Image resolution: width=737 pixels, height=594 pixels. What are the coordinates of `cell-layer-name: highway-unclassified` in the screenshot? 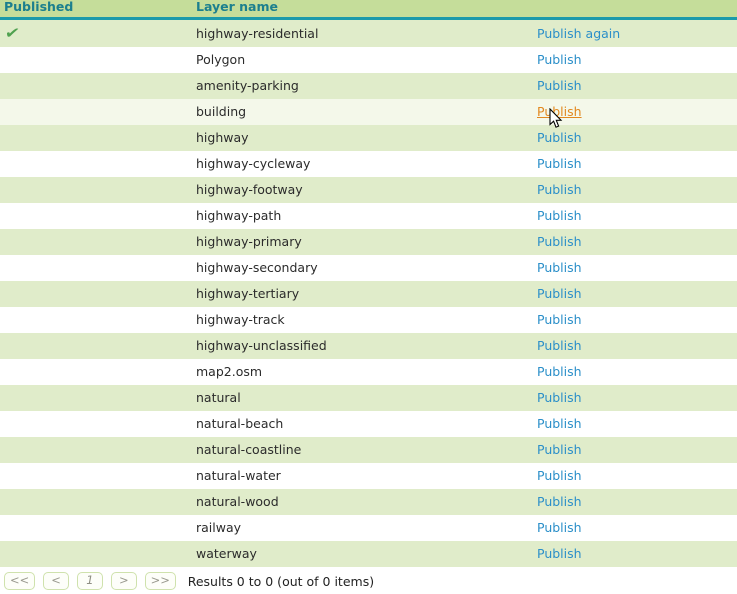 It's located at (261, 345).